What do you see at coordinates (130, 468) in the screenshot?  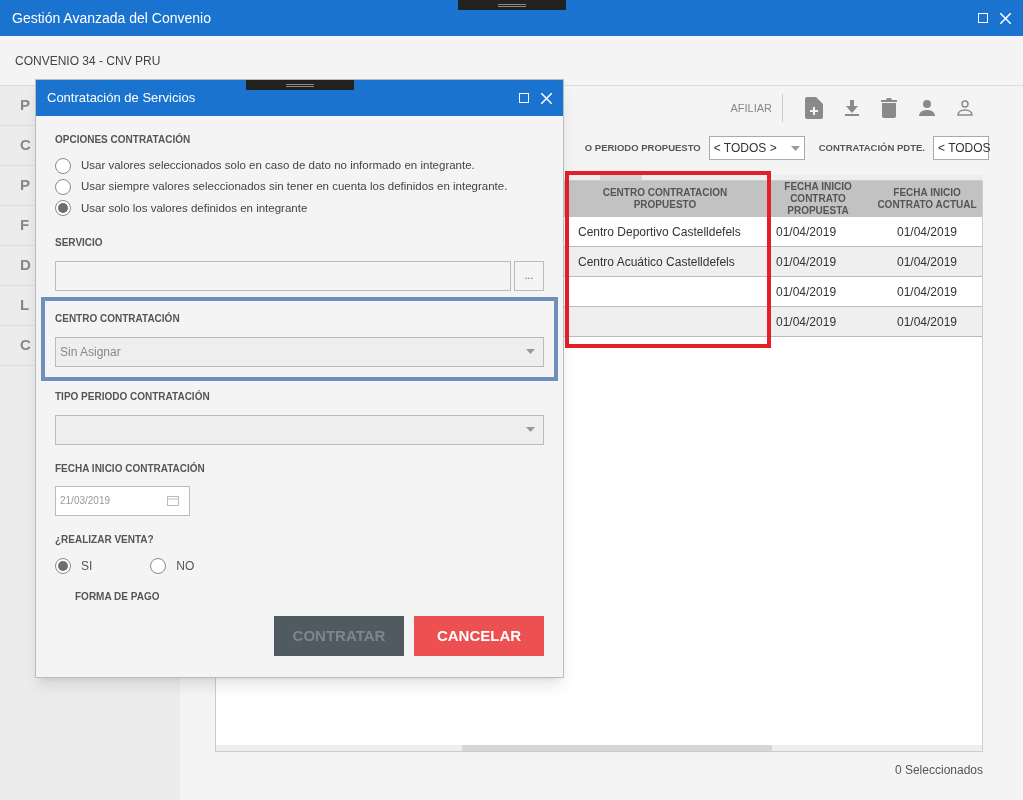 I see `field-label: FECHA INICIO CONTRATACIÓN` at bounding box center [130, 468].